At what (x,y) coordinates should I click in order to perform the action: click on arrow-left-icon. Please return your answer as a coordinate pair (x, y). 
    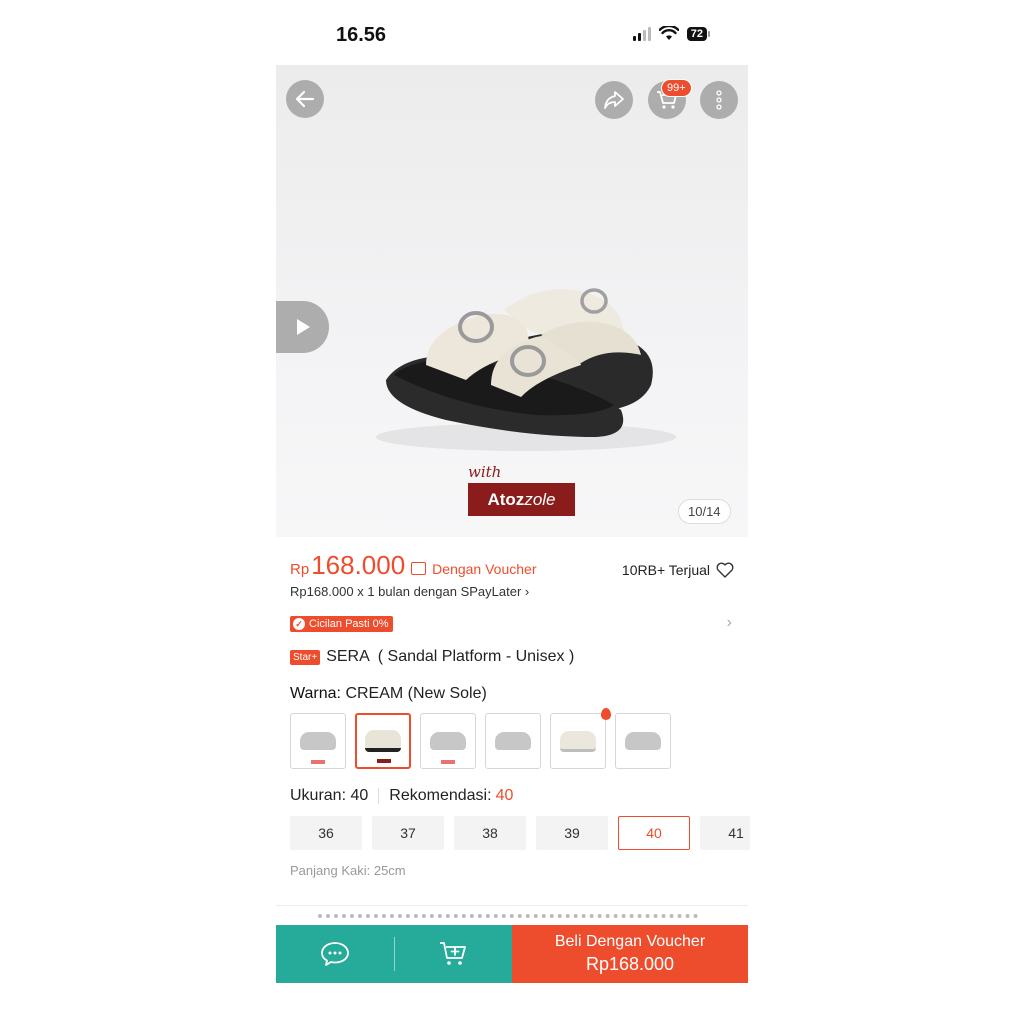
    Looking at the image, I should click on (305, 99).